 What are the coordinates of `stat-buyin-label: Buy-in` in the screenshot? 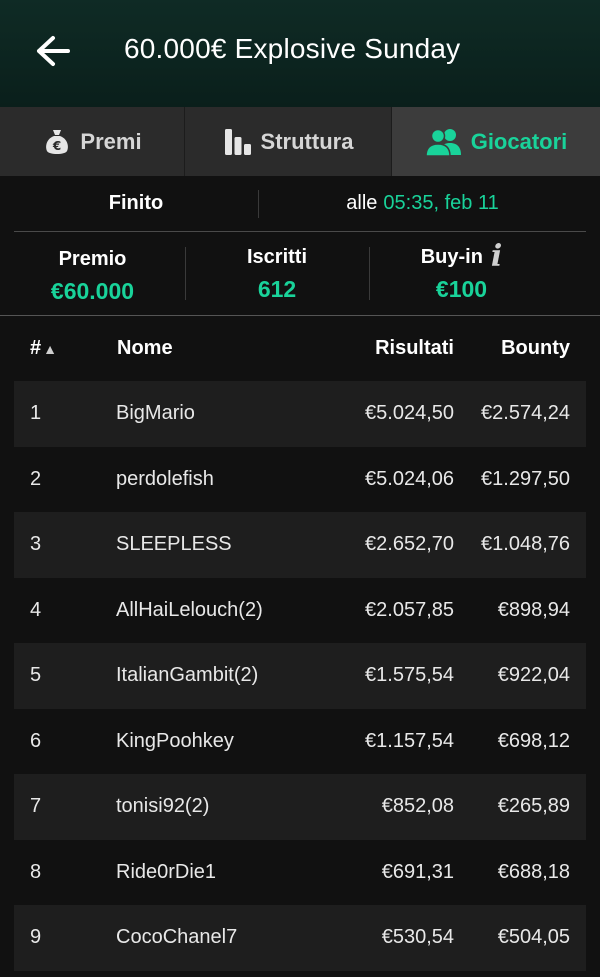 It's located at (451, 256).